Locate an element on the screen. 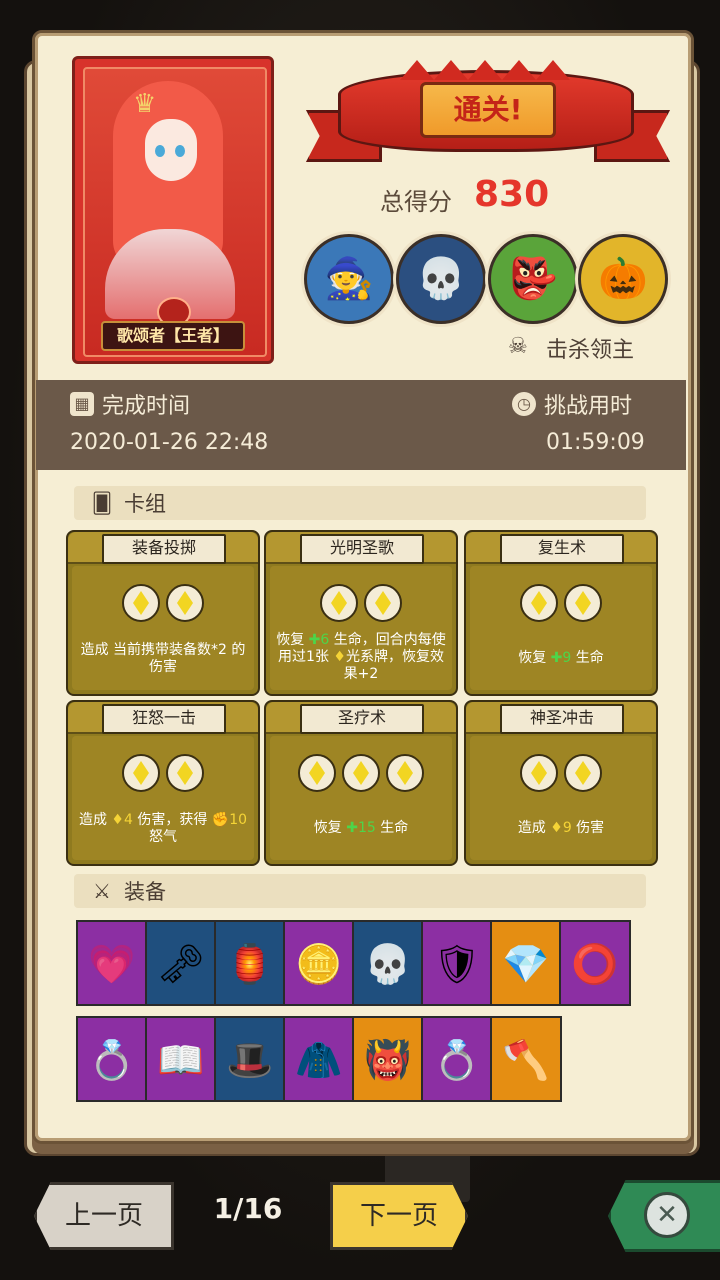 This screenshot has width=720, height=1280. equipment-section-header: ⚔ 装备 is located at coordinates (360, 891).